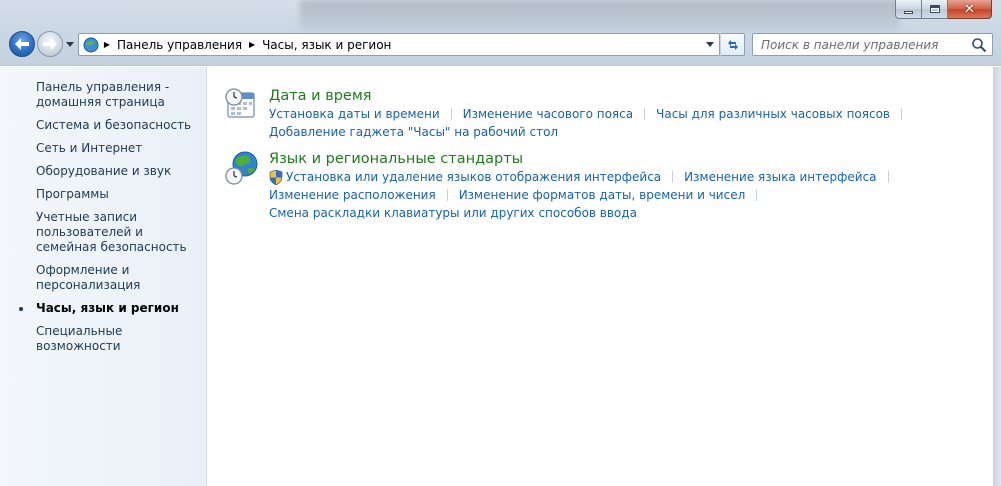  I want to click on sidebar-item-label: Часы, язык и регион, so click(107, 308).